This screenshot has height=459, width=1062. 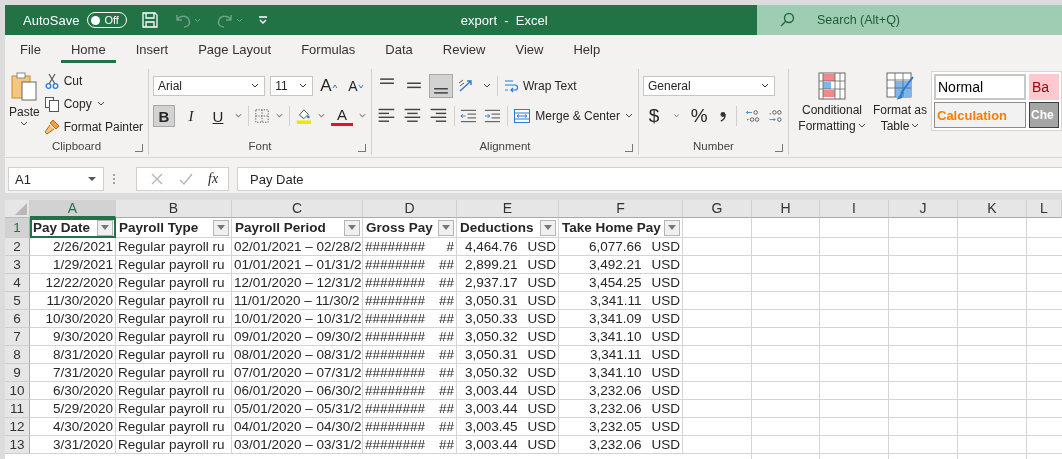 I want to click on ribbon-tab: Home, so click(x=88, y=50).